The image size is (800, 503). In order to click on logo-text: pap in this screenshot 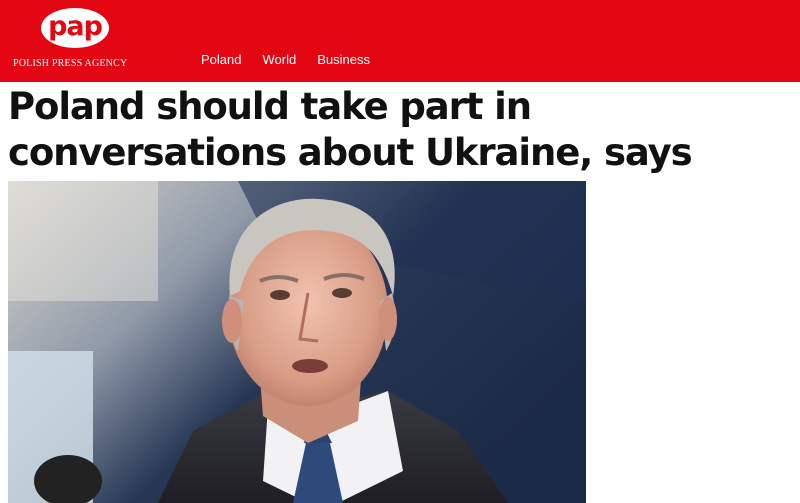, I will do `click(75, 26)`.